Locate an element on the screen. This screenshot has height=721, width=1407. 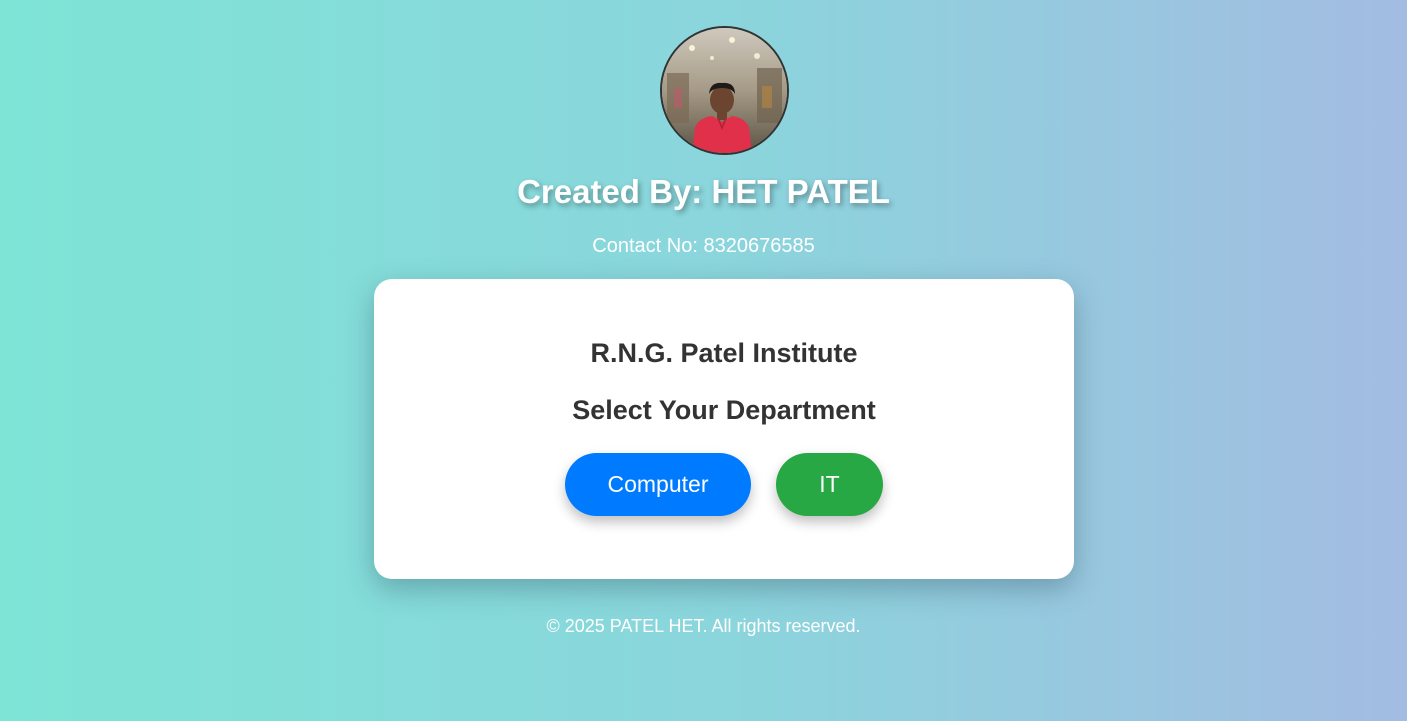
footer-copyright: © 2025 PATEL HET. All rights reserved. is located at coordinates (703, 626).